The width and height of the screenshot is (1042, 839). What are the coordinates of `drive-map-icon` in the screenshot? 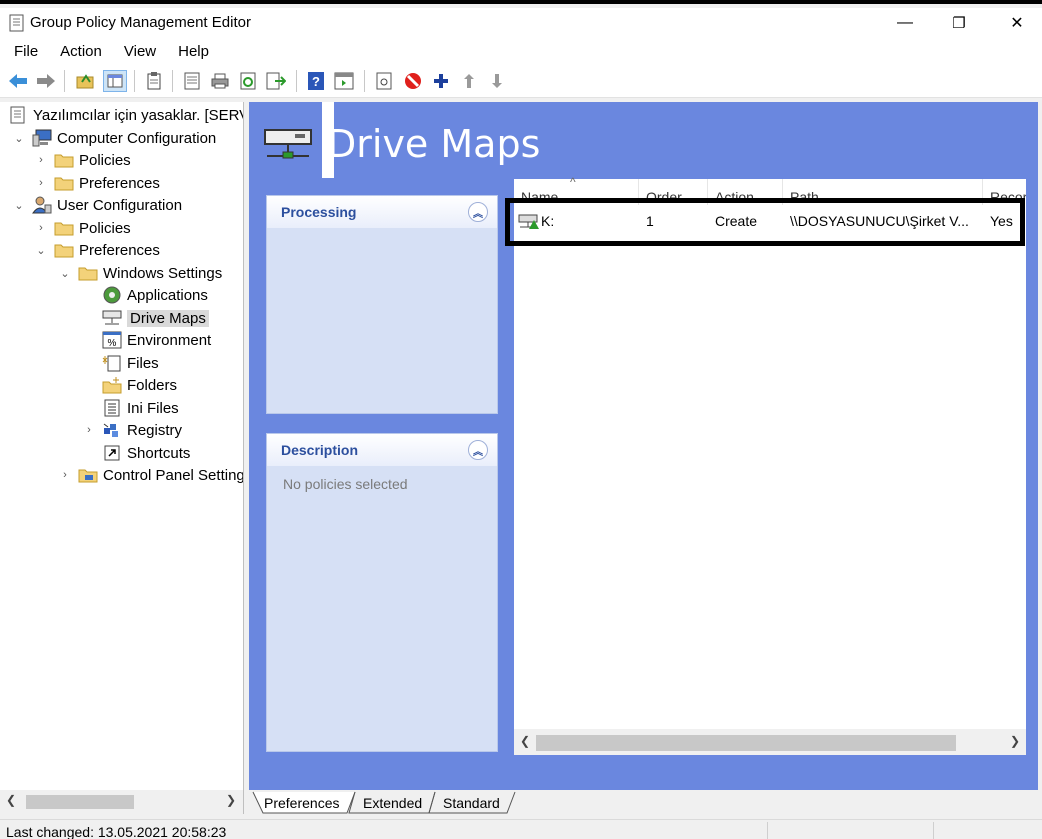 It's located at (112, 318).